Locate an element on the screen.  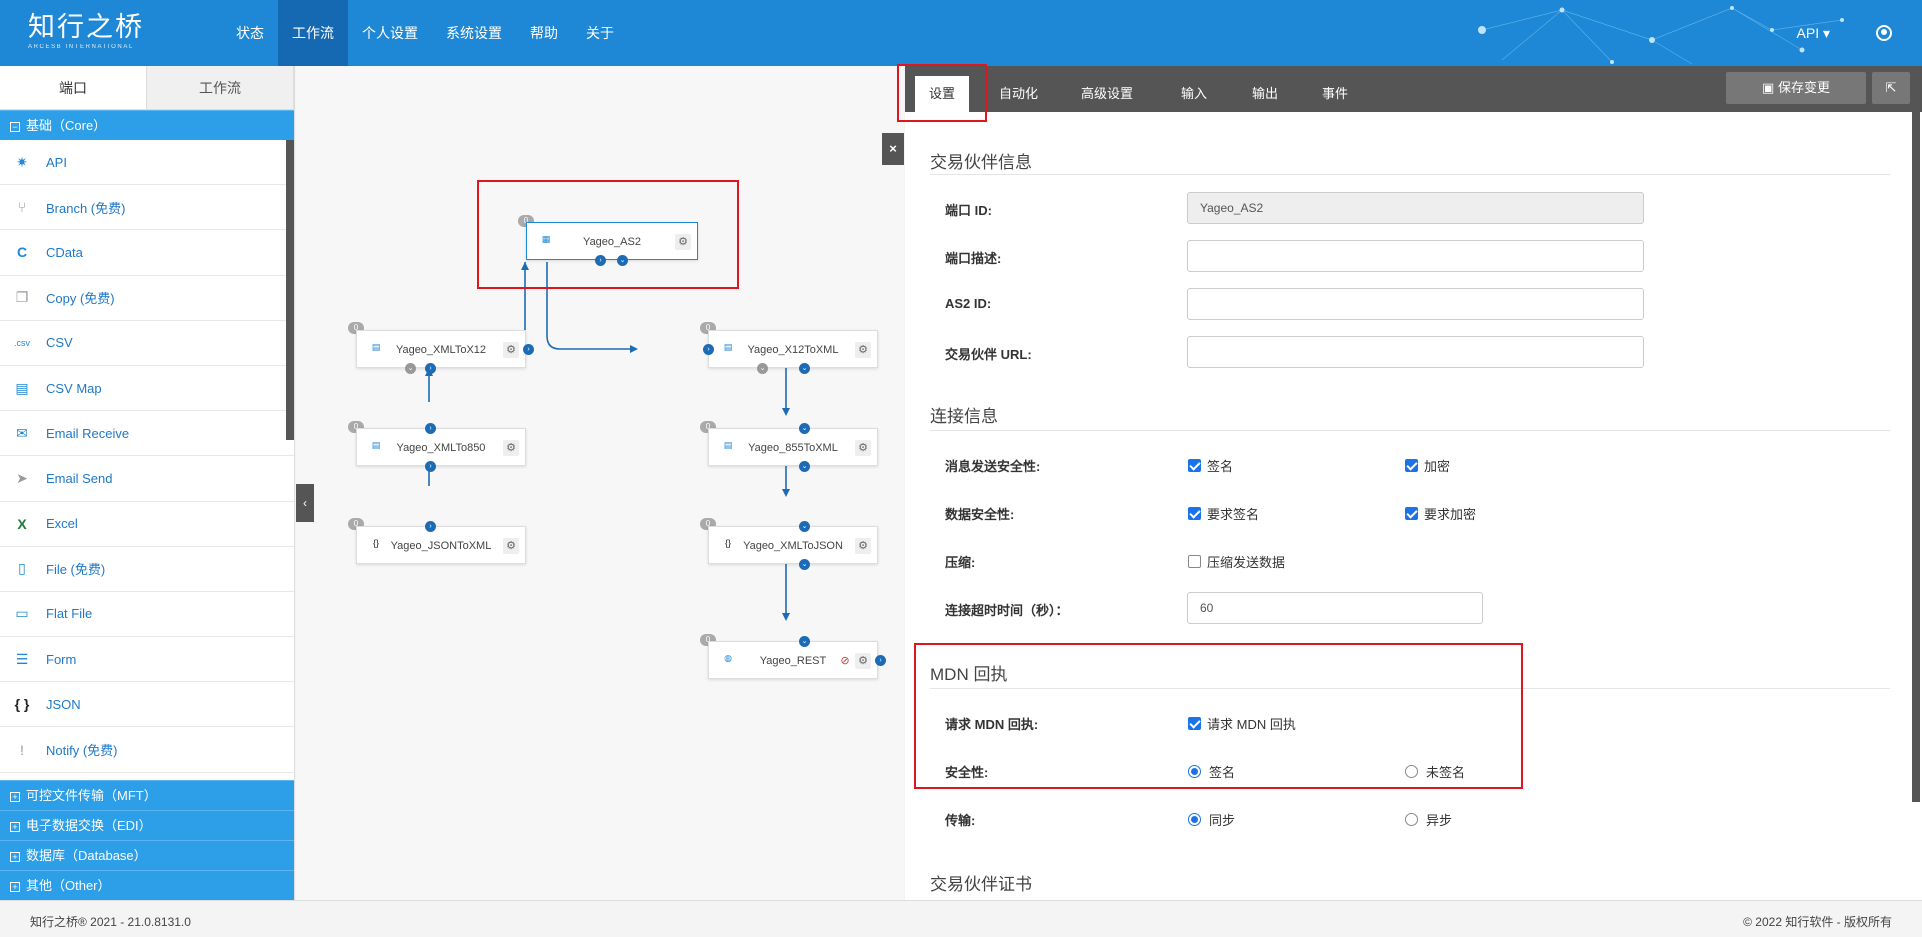
async-radio: 异步 is located at coordinates (1428, 819).